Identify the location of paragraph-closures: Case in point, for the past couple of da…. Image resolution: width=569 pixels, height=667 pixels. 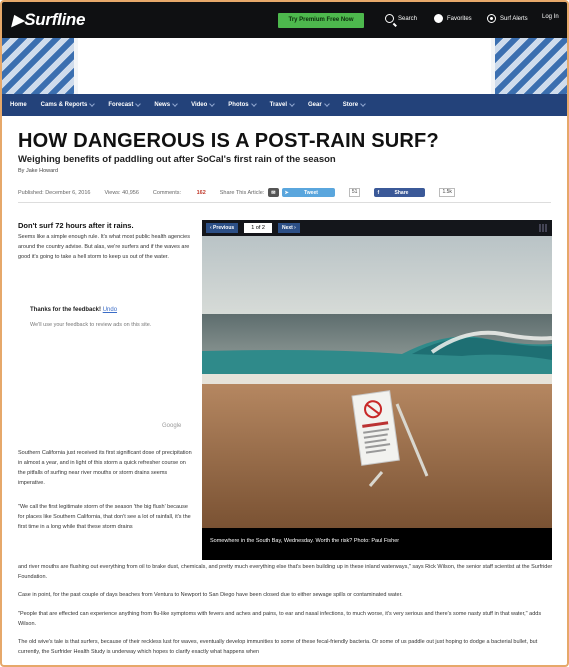
(210, 595).